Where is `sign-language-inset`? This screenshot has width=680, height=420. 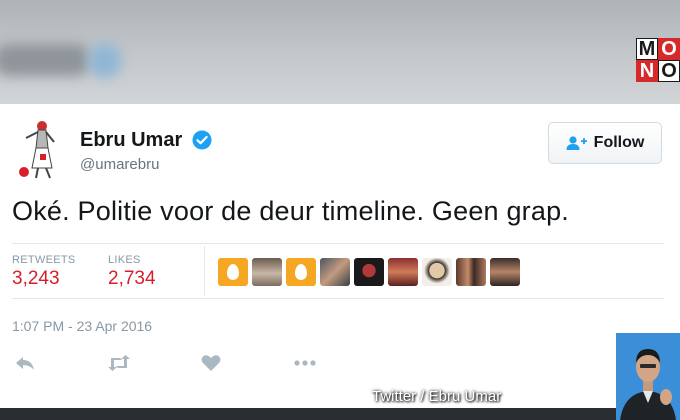 sign-language-inset is located at coordinates (648, 376).